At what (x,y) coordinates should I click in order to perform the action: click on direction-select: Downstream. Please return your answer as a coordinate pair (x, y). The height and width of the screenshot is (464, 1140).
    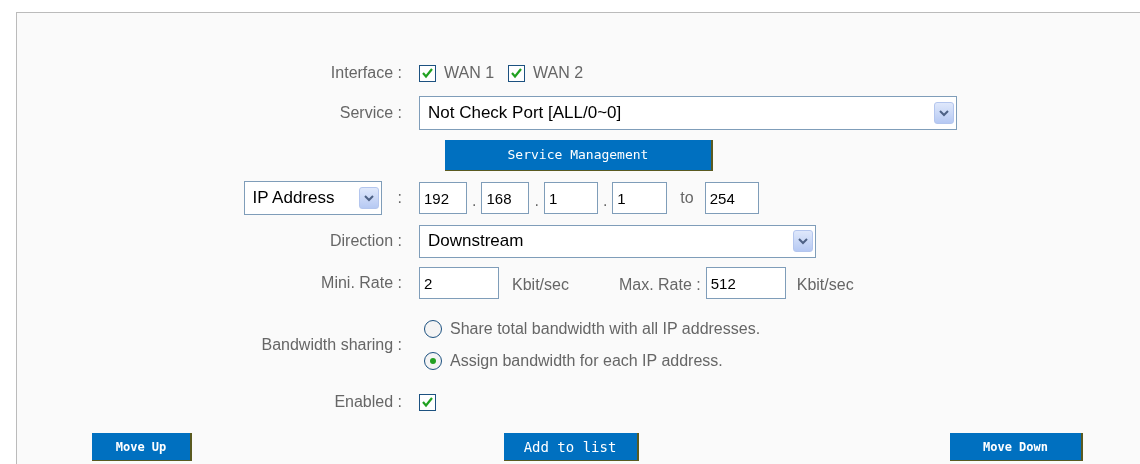
    Looking at the image, I should click on (617, 241).